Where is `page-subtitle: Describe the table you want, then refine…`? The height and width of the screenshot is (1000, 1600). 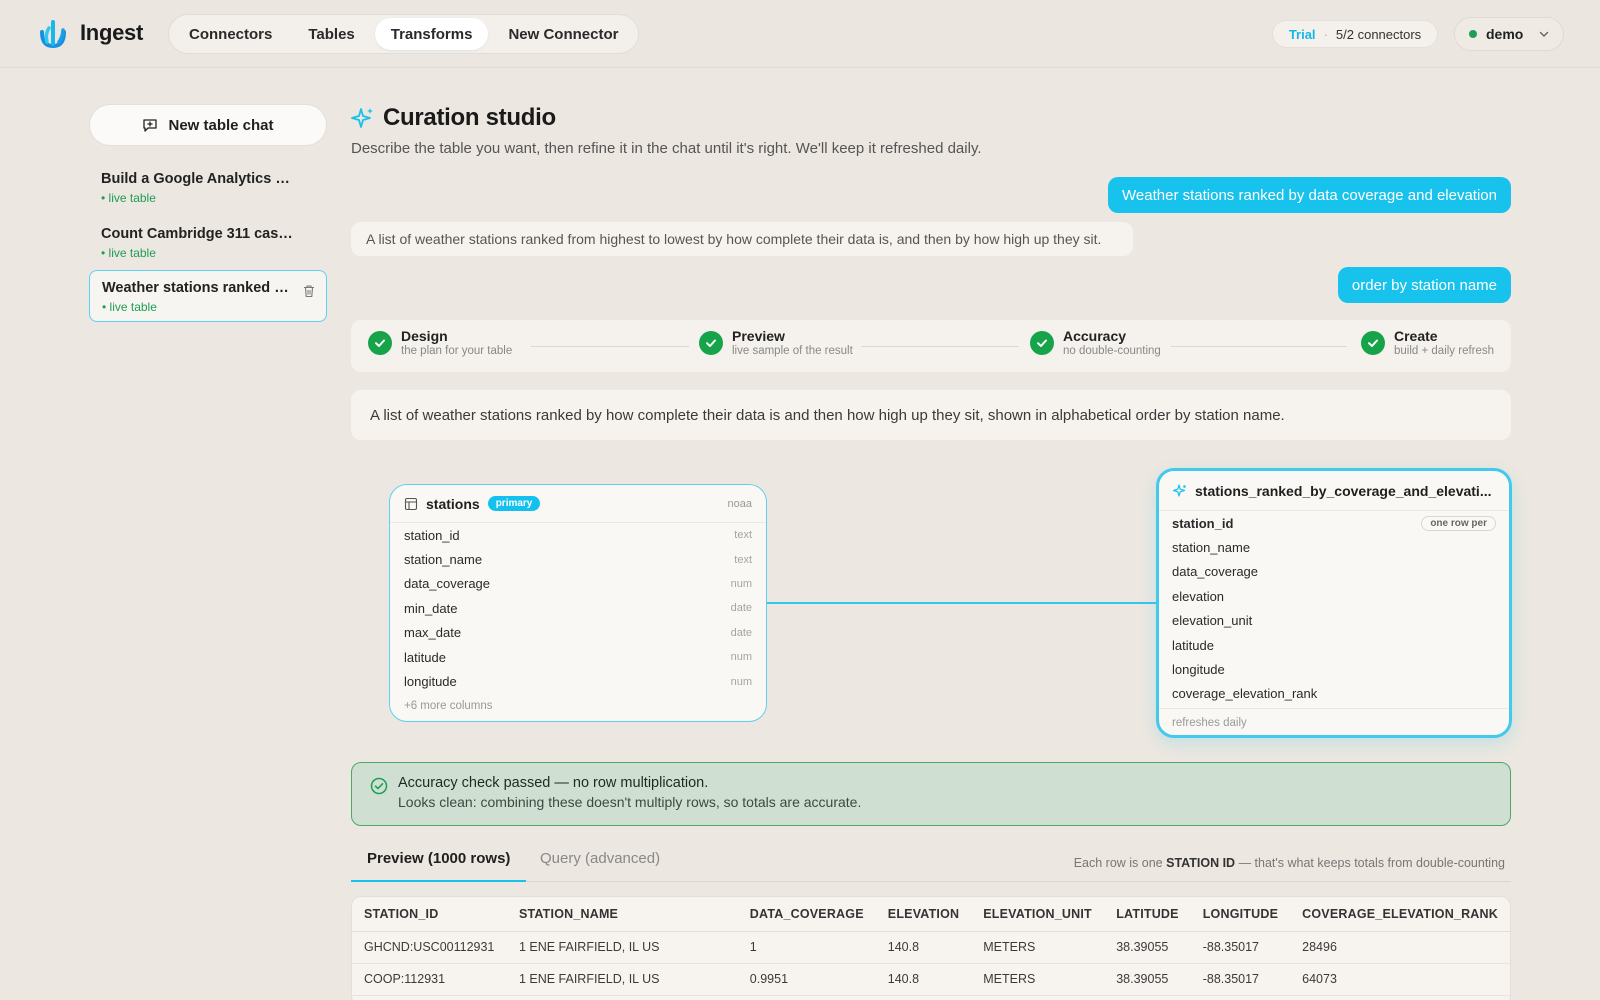
page-subtitle: Describe the table you want, then refine… is located at coordinates (666, 148).